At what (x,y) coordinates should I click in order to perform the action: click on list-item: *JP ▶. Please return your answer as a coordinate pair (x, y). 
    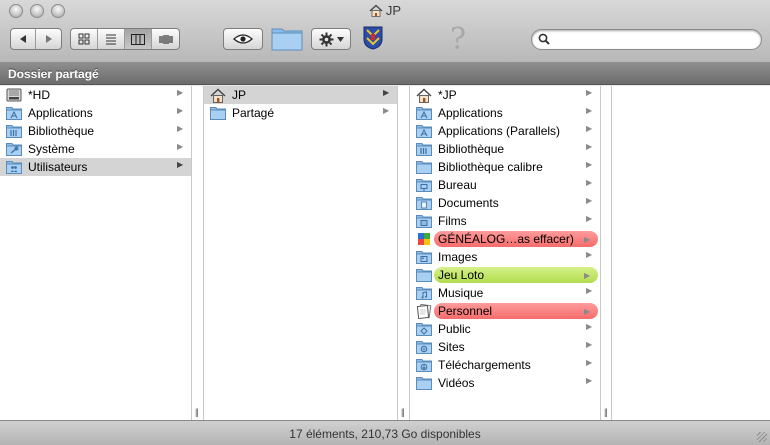
    Looking at the image, I should click on (505, 95).